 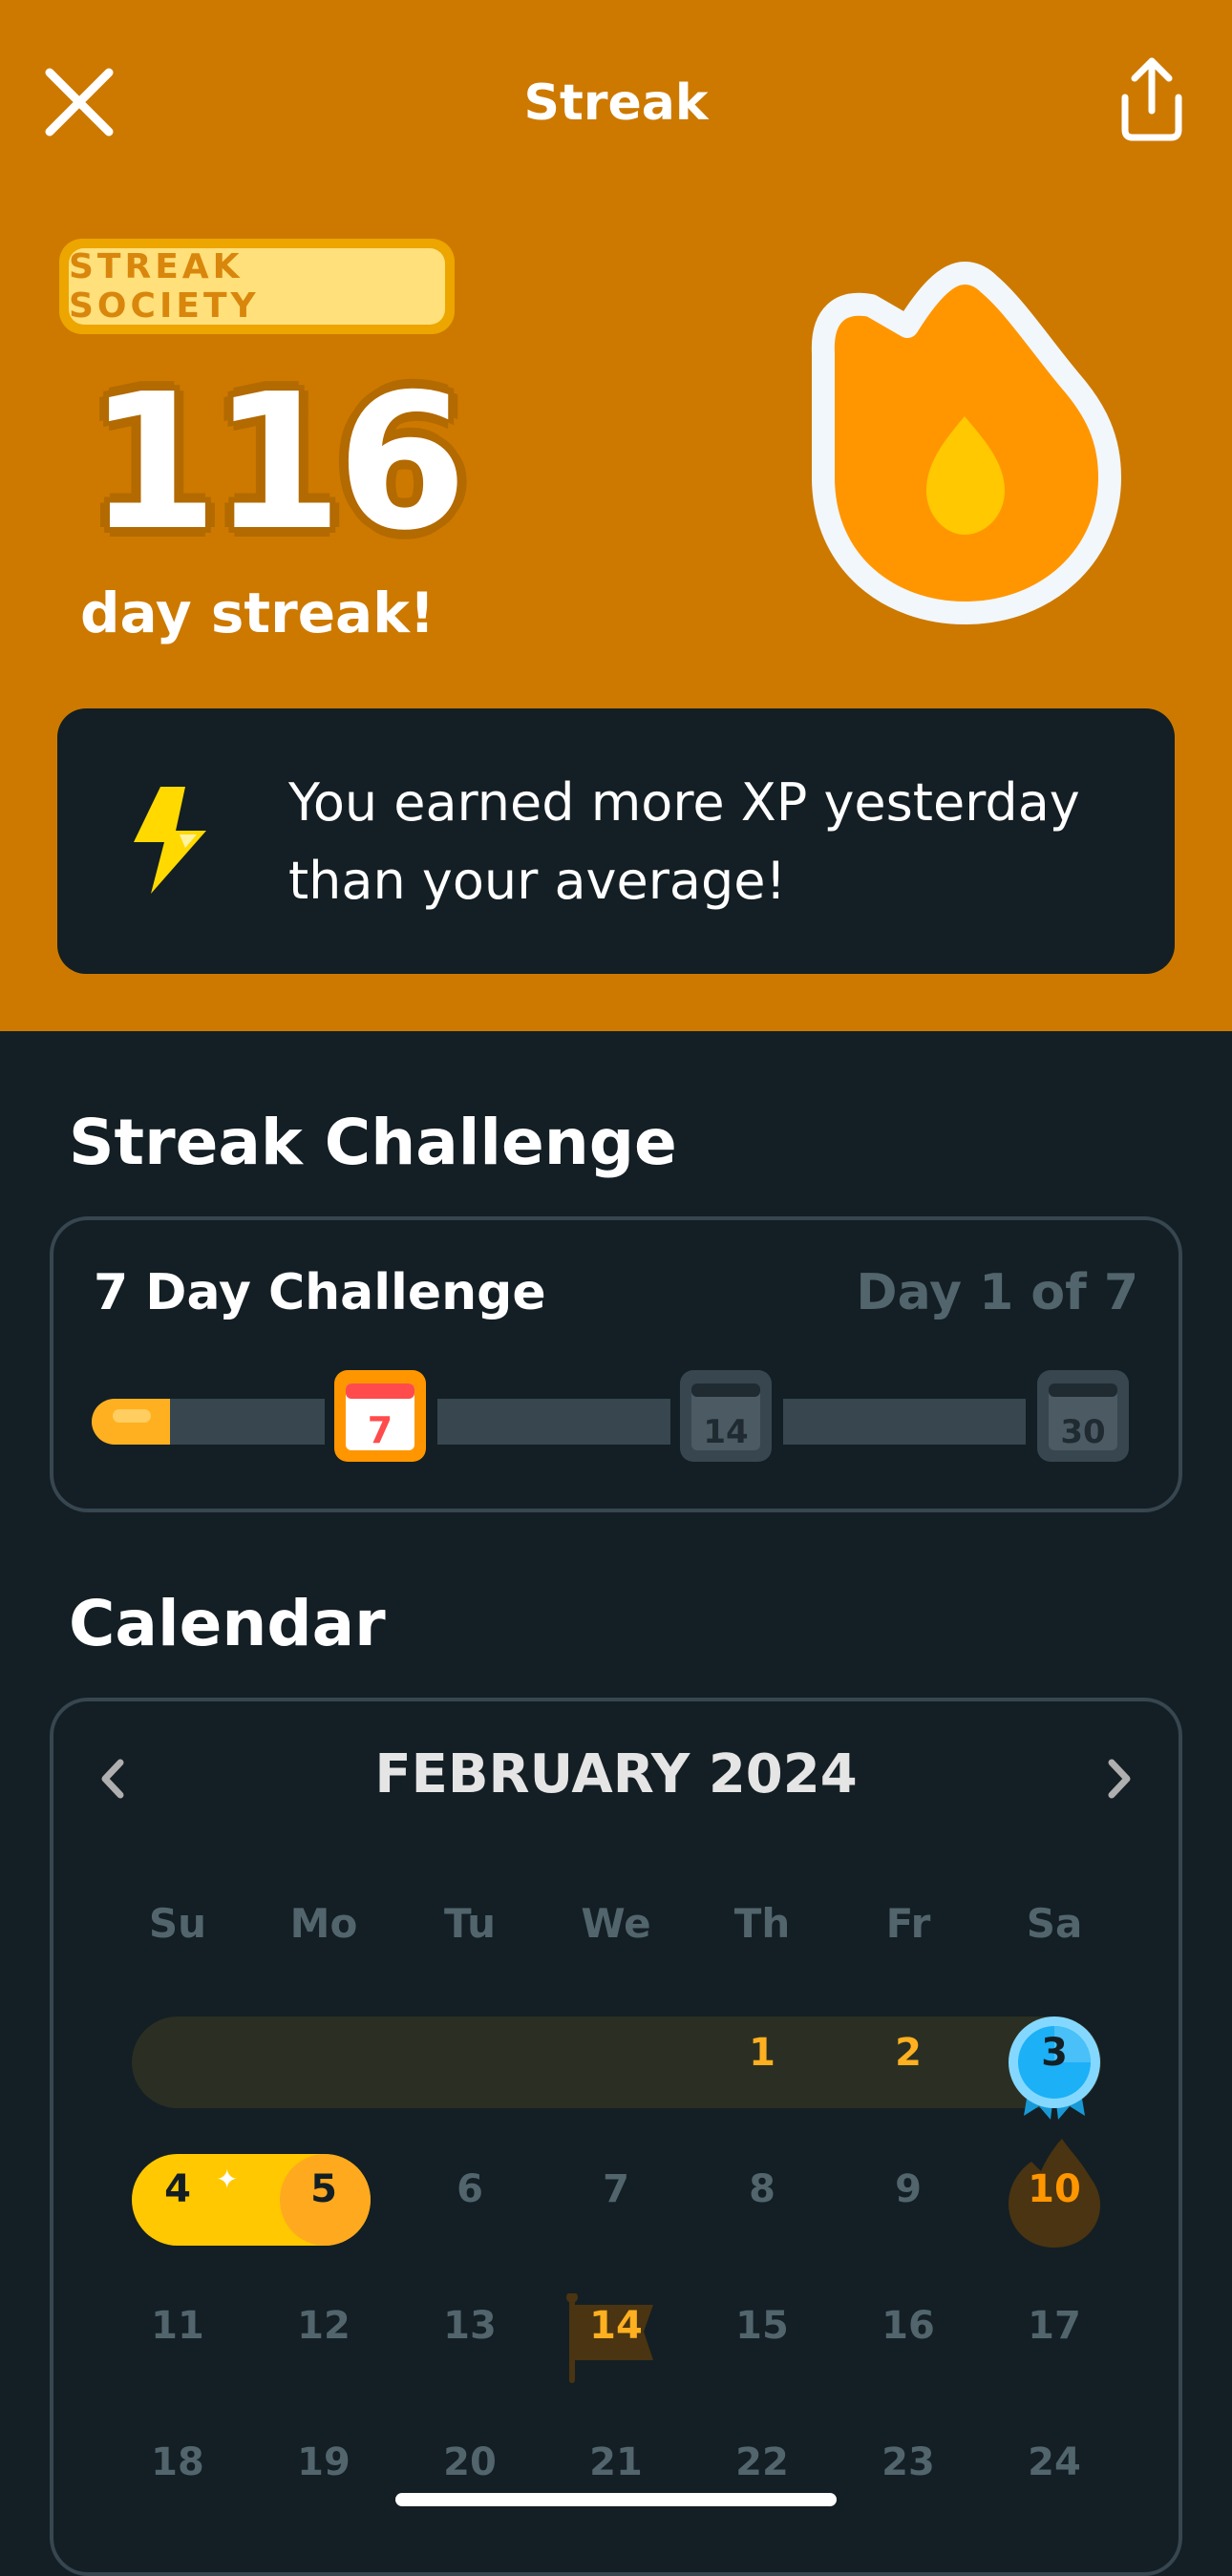 What do you see at coordinates (762, 1923) in the screenshot?
I see `weekday-label: Th` at bounding box center [762, 1923].